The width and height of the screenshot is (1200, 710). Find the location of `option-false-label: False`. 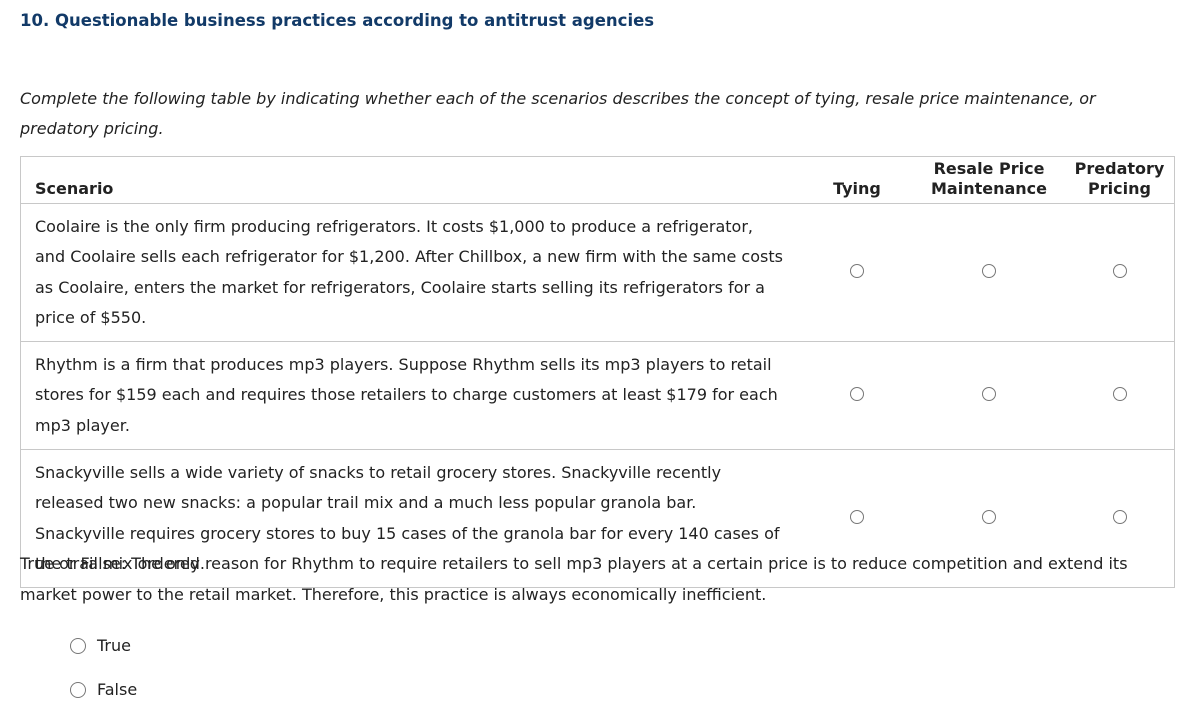

option-false-label: False is located at coordinates (117, 689).